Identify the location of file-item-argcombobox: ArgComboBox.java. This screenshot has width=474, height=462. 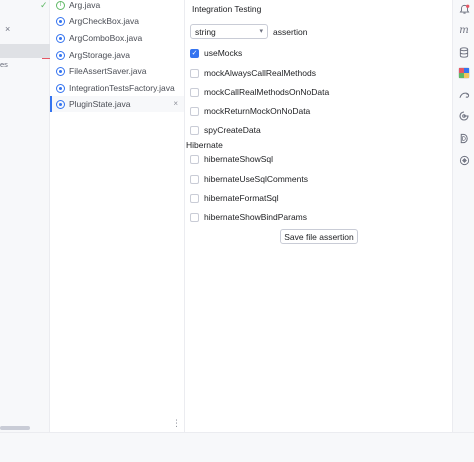
(117, 38).